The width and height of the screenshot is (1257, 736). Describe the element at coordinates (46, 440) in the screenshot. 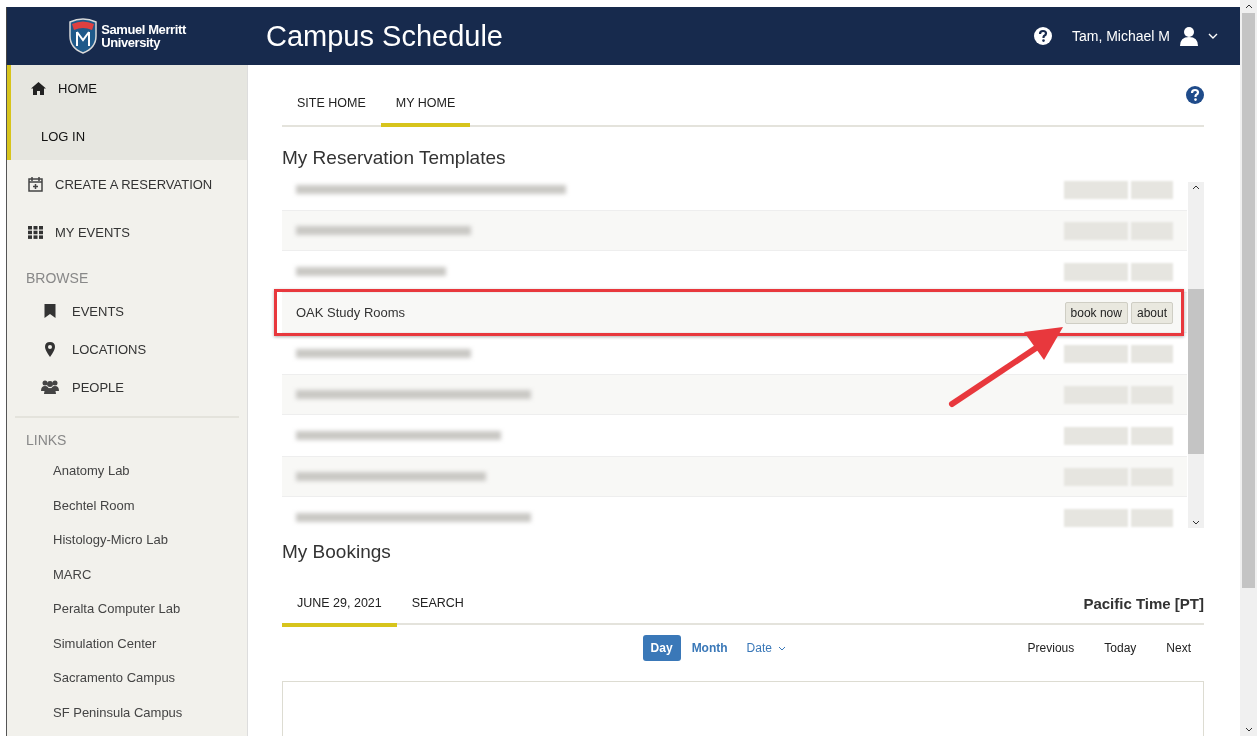

I see `section-heading: LINKS` at that location.